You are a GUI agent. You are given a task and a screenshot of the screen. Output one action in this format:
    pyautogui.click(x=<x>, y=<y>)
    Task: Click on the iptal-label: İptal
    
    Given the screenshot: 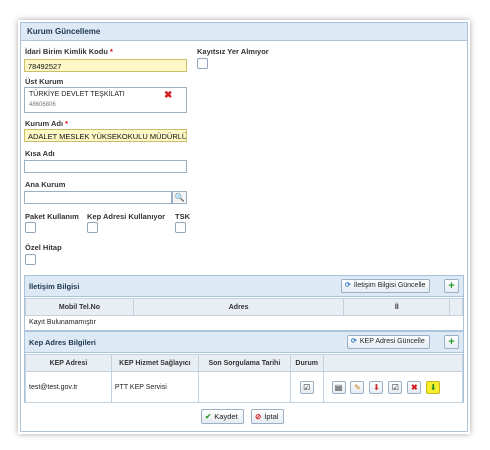 What is the action you would take?
    pyautogui.click(x=271, y=416)
    